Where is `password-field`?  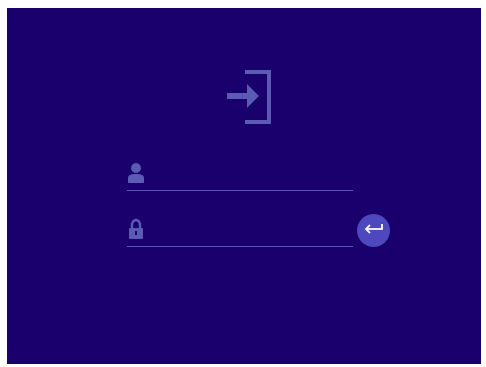 password-field is located at coordinates (240, 230).